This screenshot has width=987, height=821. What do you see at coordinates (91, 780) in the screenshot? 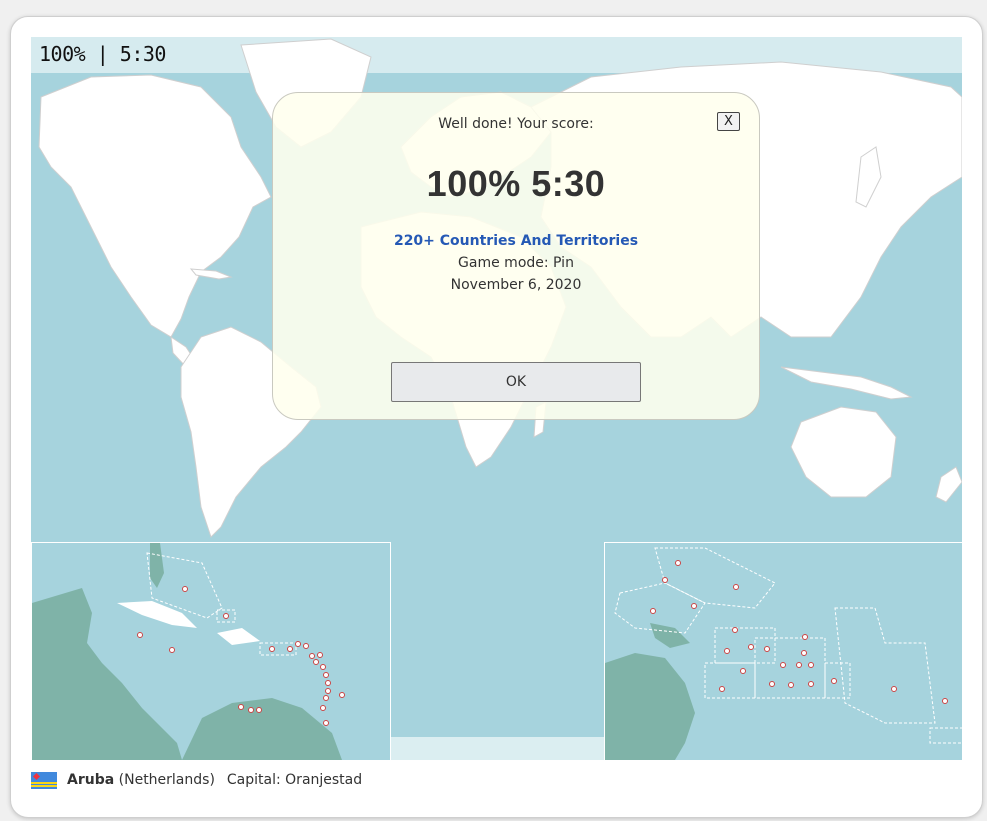
I see `country-name: Aruba` at bounding box center [91, 780].